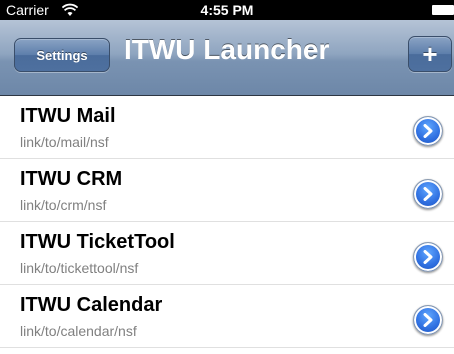  I want to click on add-button: +, so click(430, 54).